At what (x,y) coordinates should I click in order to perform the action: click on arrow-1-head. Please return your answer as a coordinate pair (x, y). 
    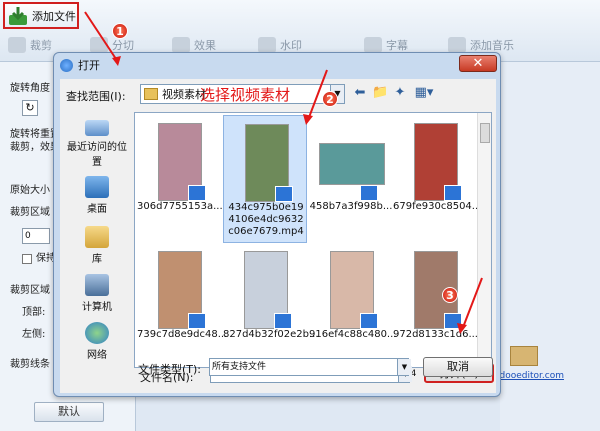
    Looking at the image, I should click on (116, 61).